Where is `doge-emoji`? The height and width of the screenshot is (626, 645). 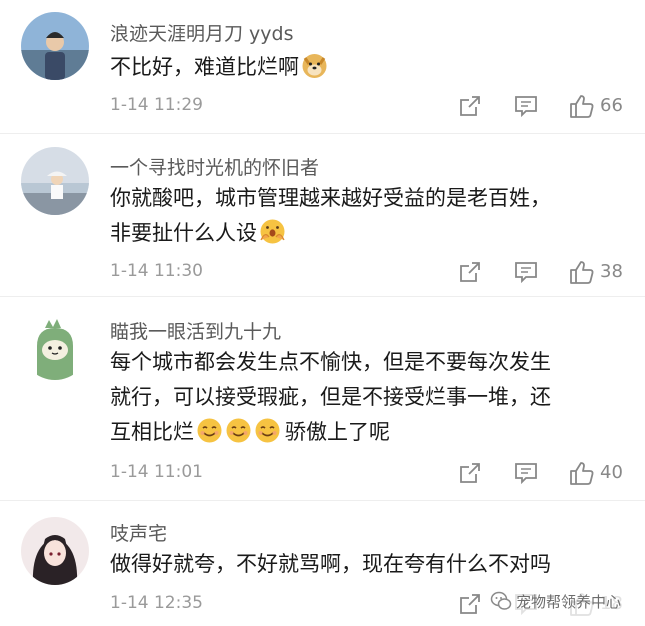 doge-emoji is located at coordinates (314, 65).